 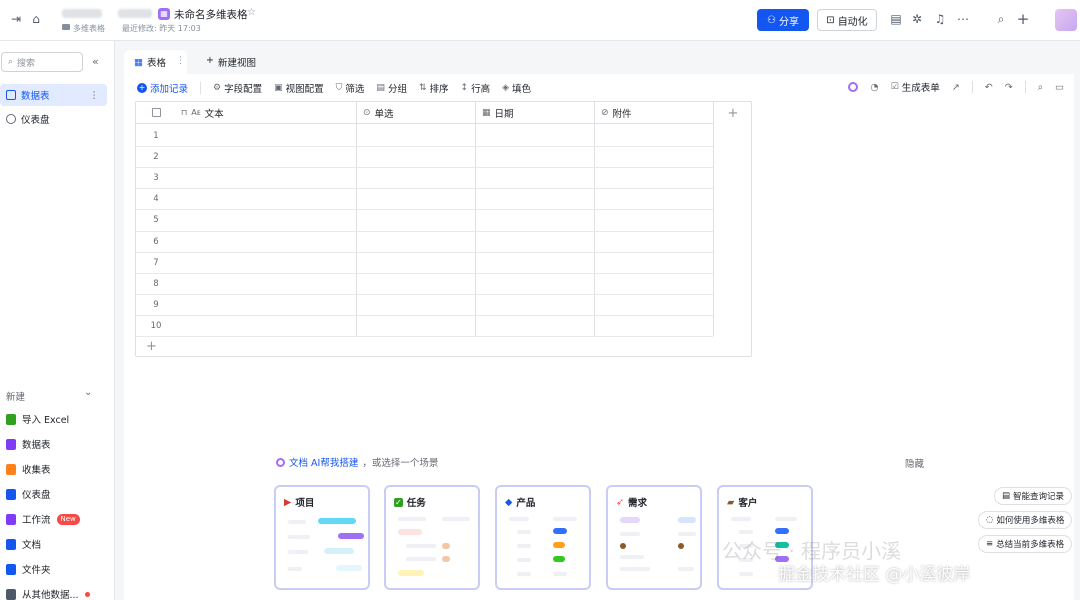 I want to click on automation-button: ⊡ 自动化, so click(x=847, y=20).